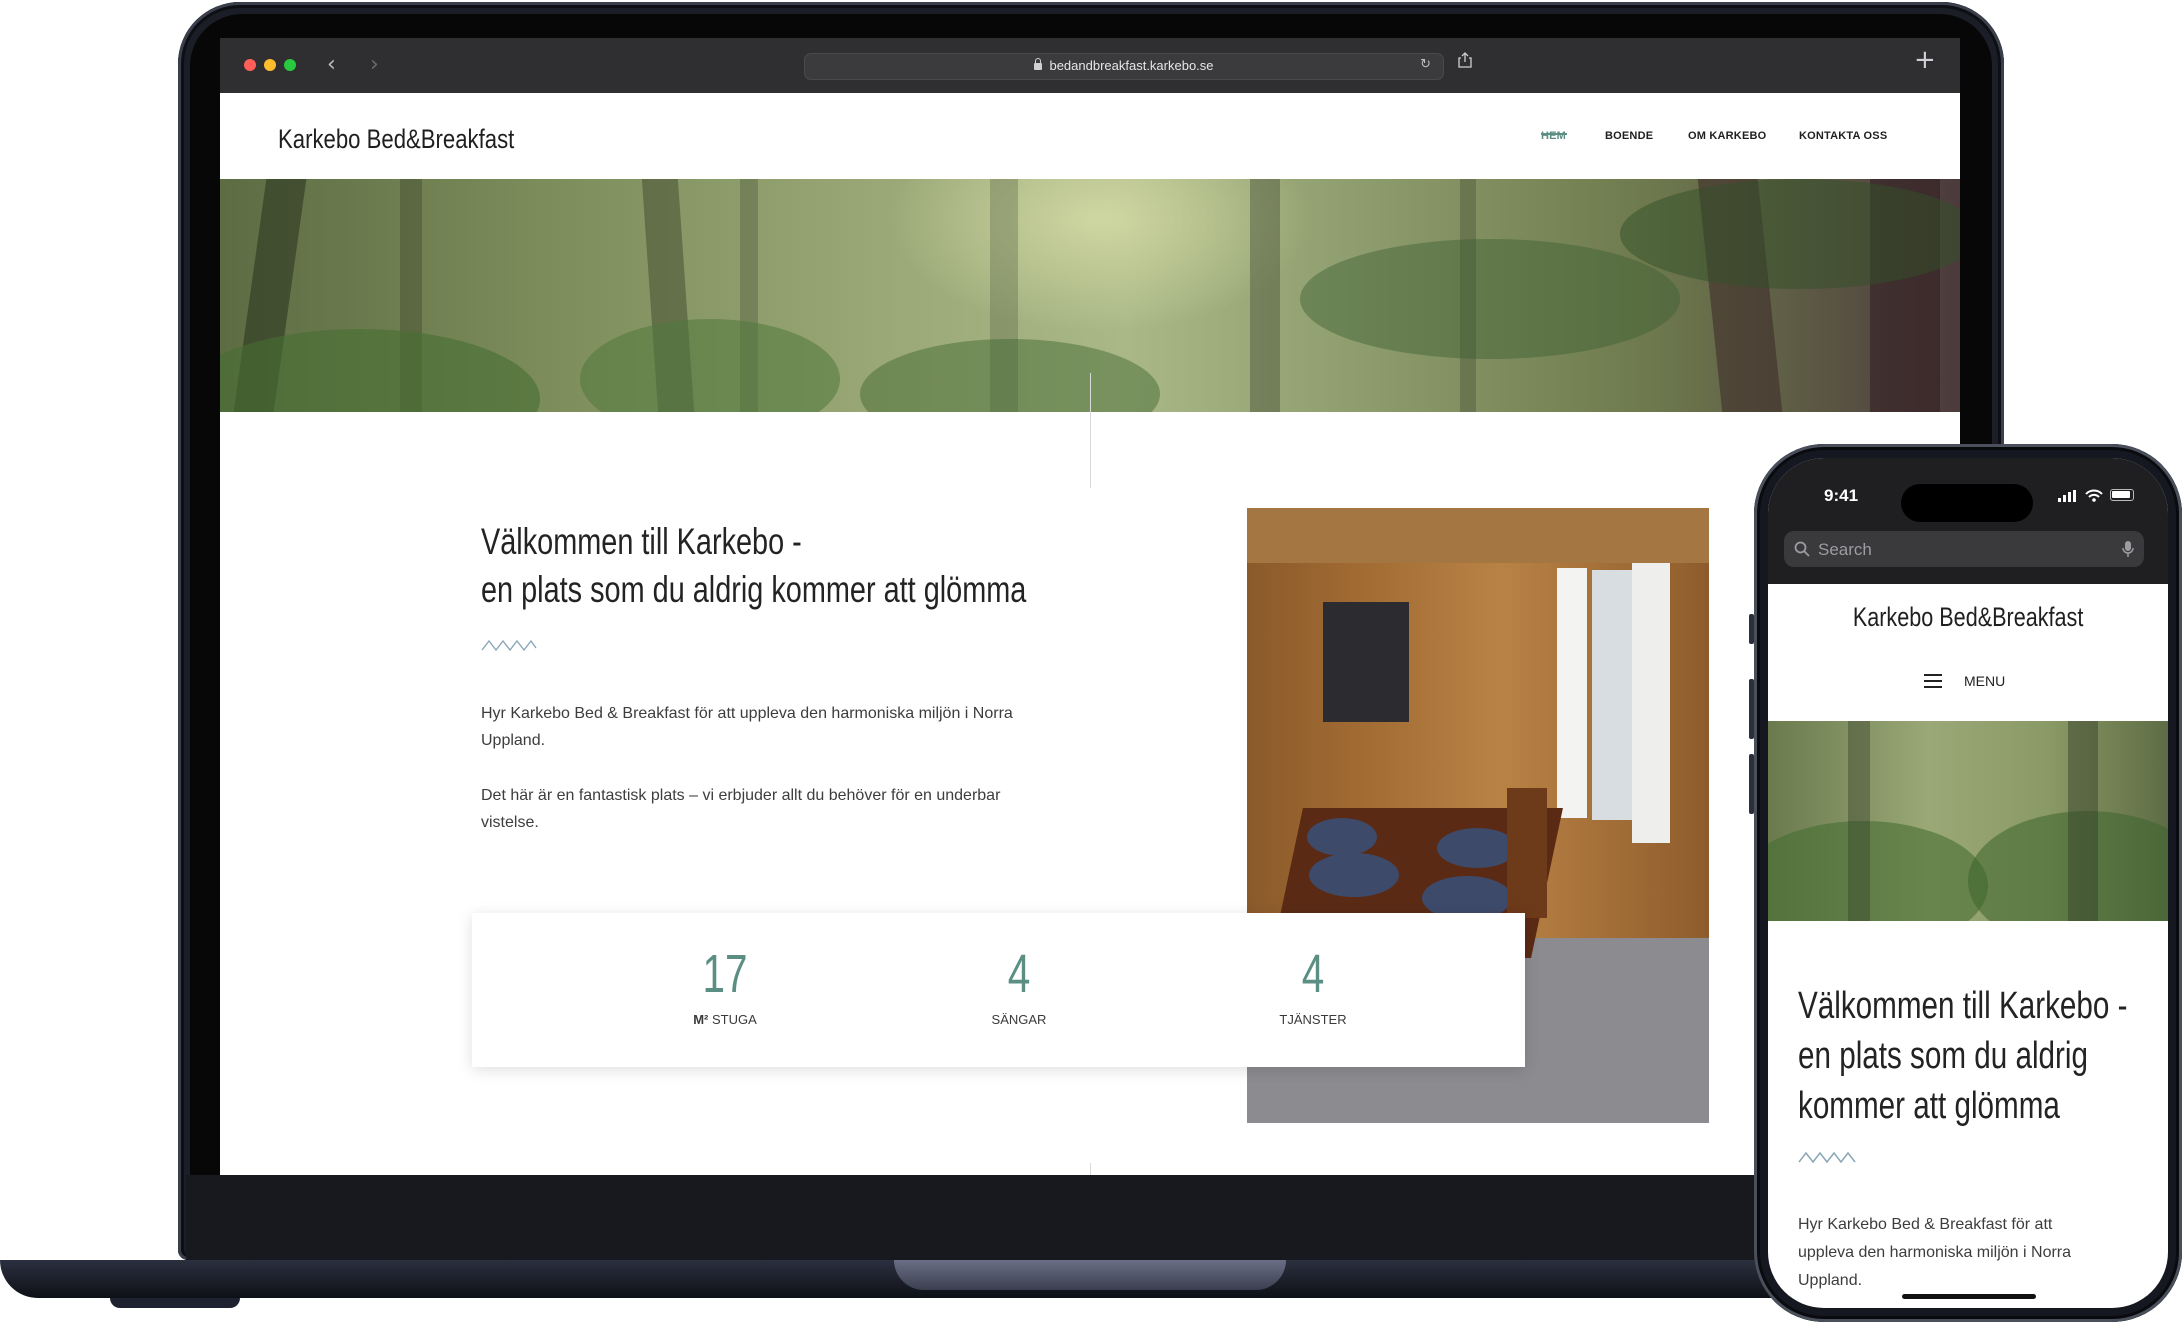  I want to click on wall-poster, so click(1366, 662).